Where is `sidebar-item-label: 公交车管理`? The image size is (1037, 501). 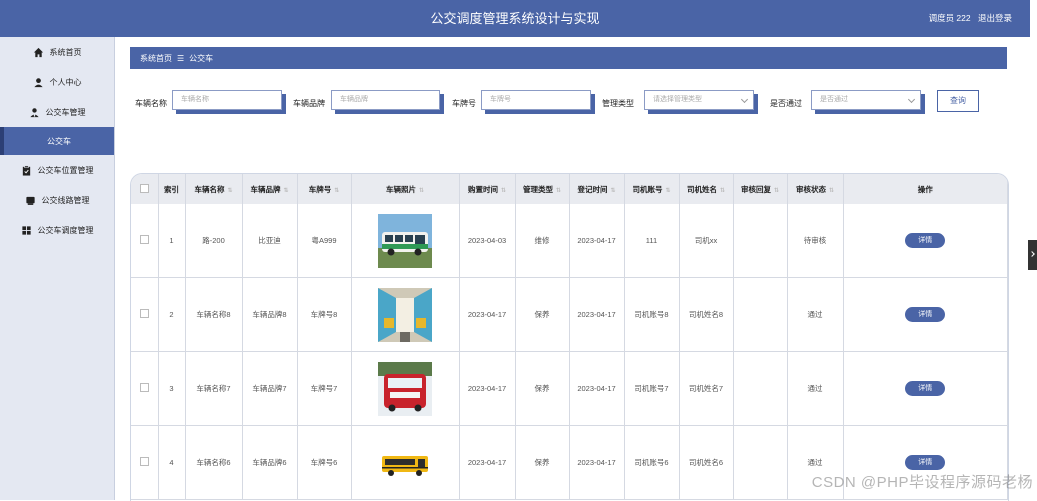 sidebar-item-label: 公交车管理 is located at coordinates (65, 112).